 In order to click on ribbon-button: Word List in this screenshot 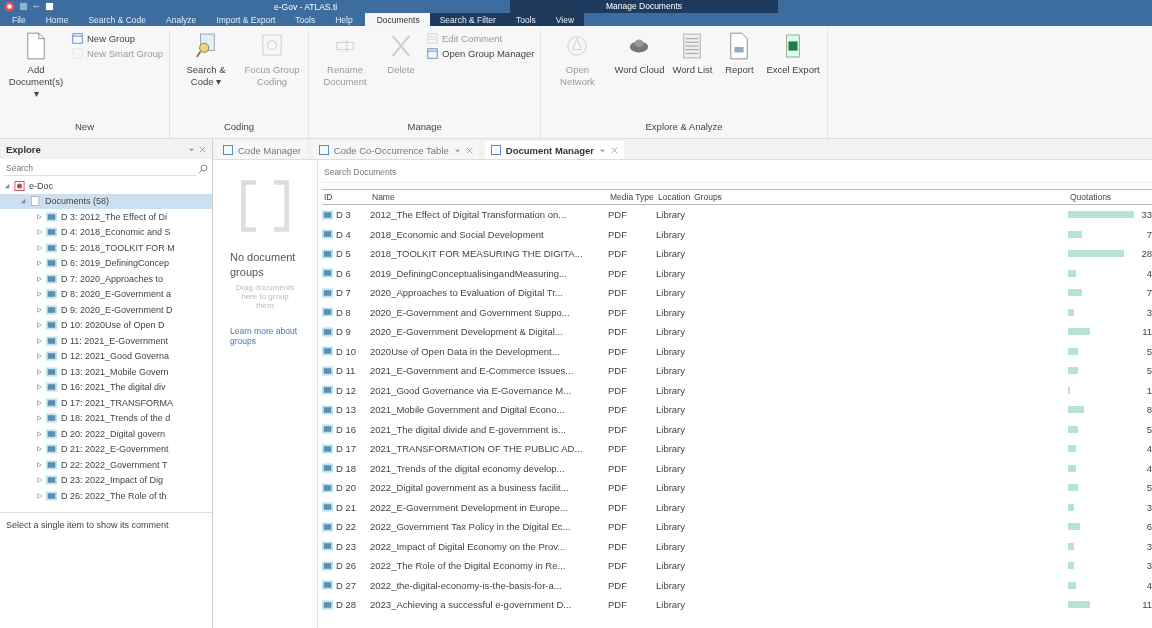, I will do `click(692, 73)`.